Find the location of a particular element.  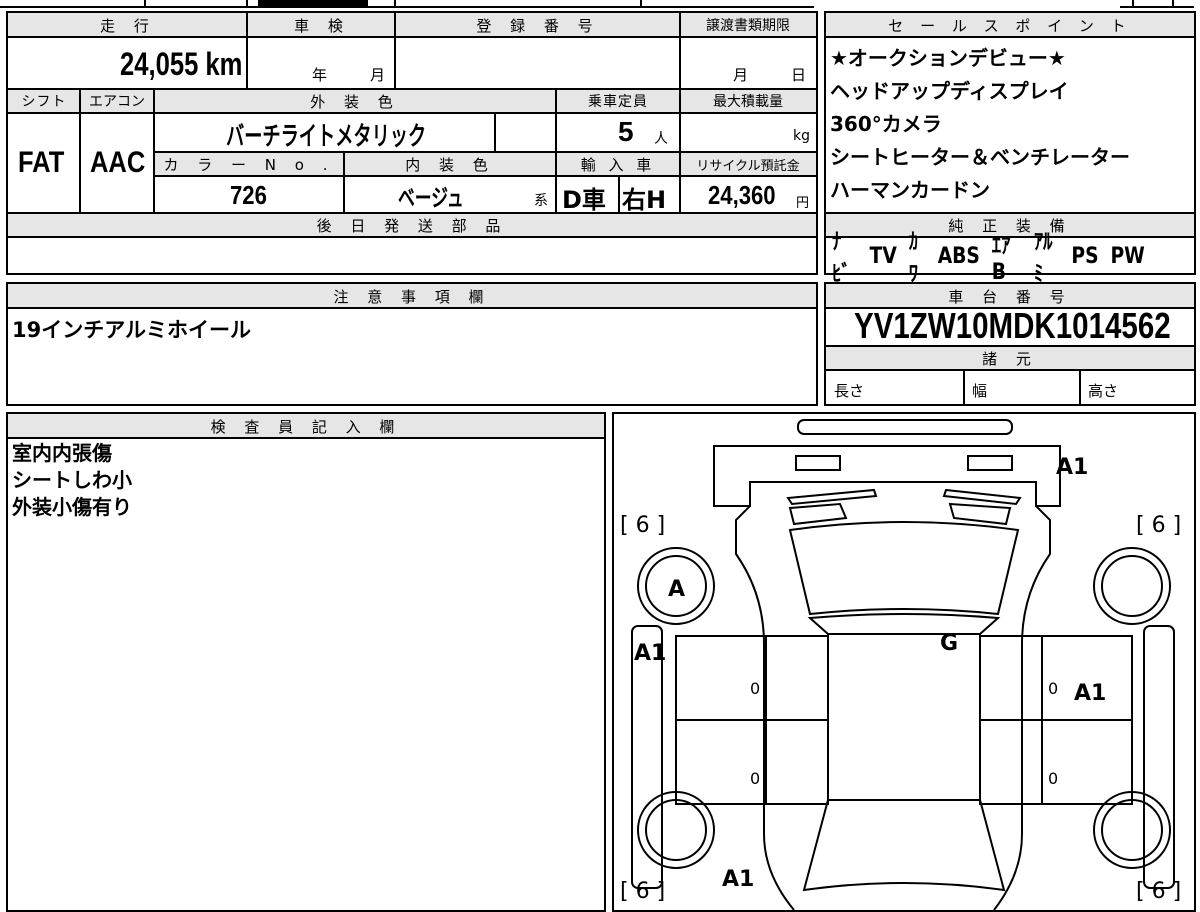

deadline-day-label: 日 is located at coordinates (799, 75).